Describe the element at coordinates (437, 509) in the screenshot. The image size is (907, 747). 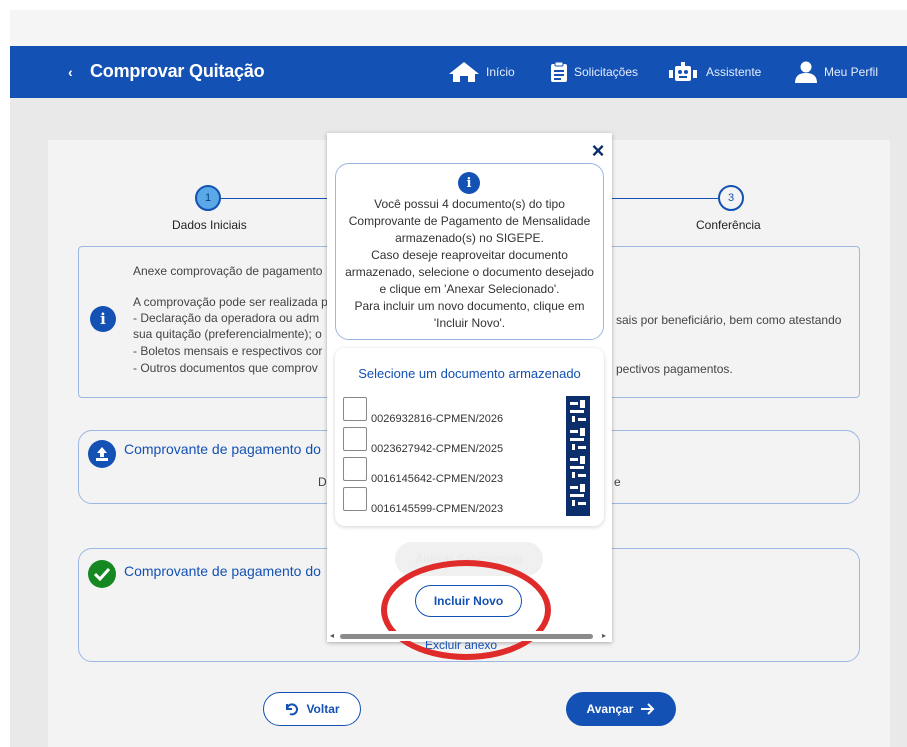
I see `document-label: 0016145599-CPMEN/2023` at that location.